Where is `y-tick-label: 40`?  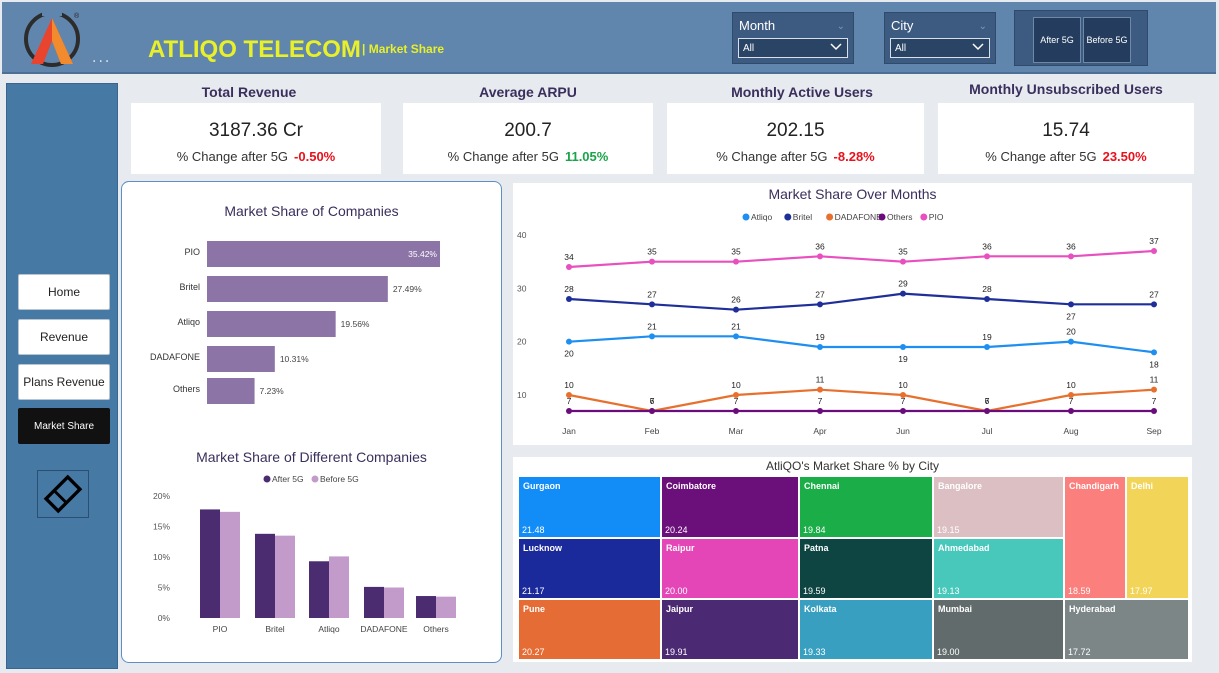
y-tick-label: 40 is located at coordinates (522, 235).